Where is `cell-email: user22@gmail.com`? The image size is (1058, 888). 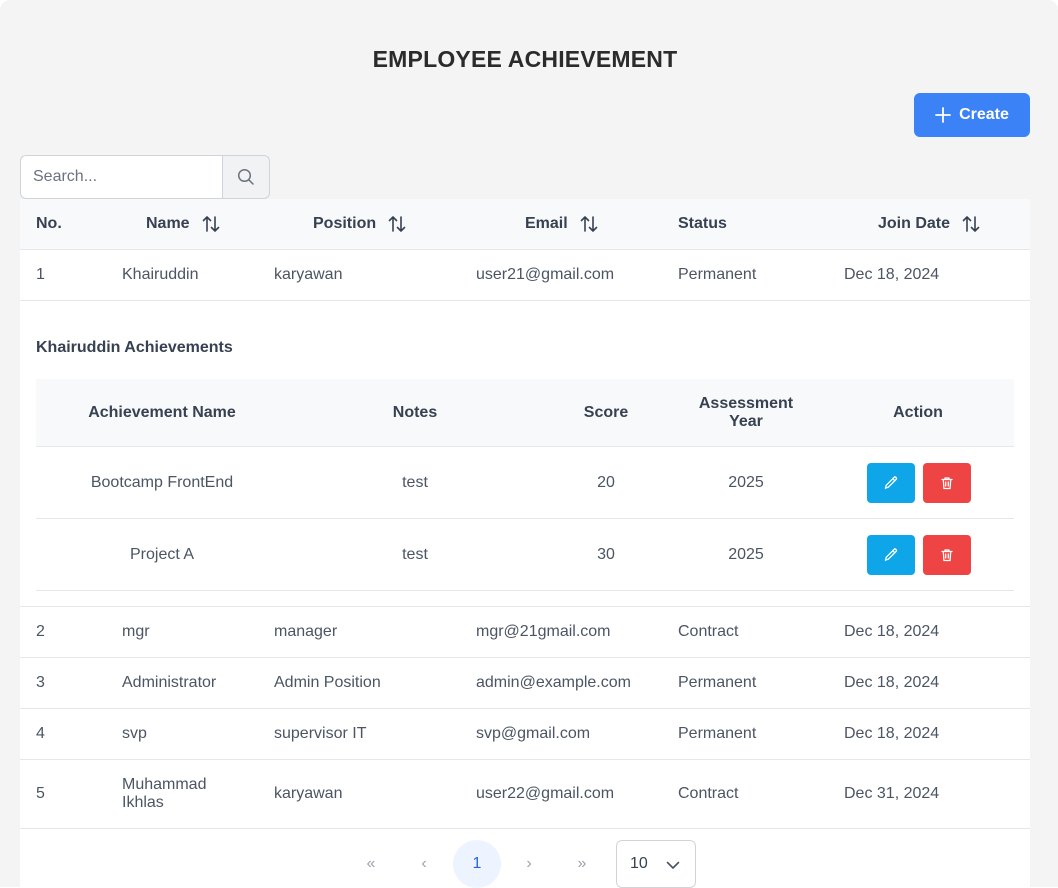 cell-email: user22@gmail.com is located at coordinates (545, 793).